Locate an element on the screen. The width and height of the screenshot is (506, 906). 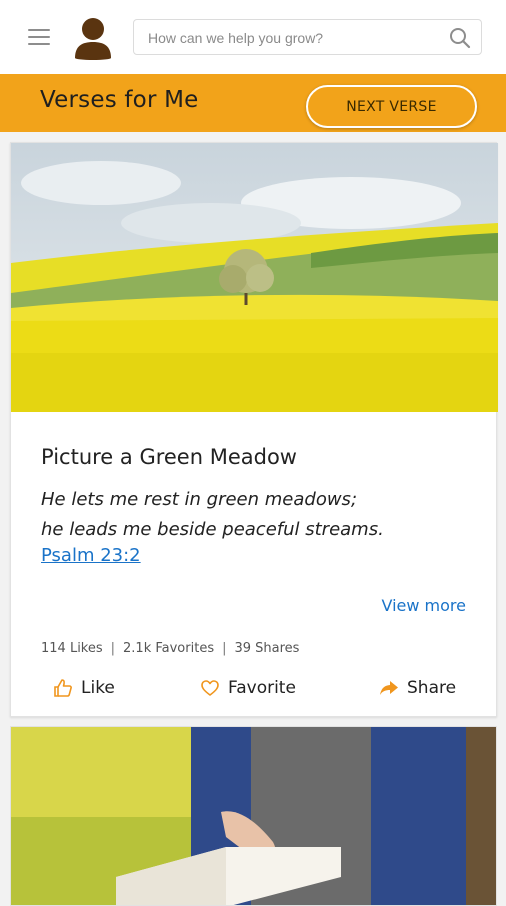
verses-banner: Verses for Me NEXT VERSE is located at coordinates (253, 103).